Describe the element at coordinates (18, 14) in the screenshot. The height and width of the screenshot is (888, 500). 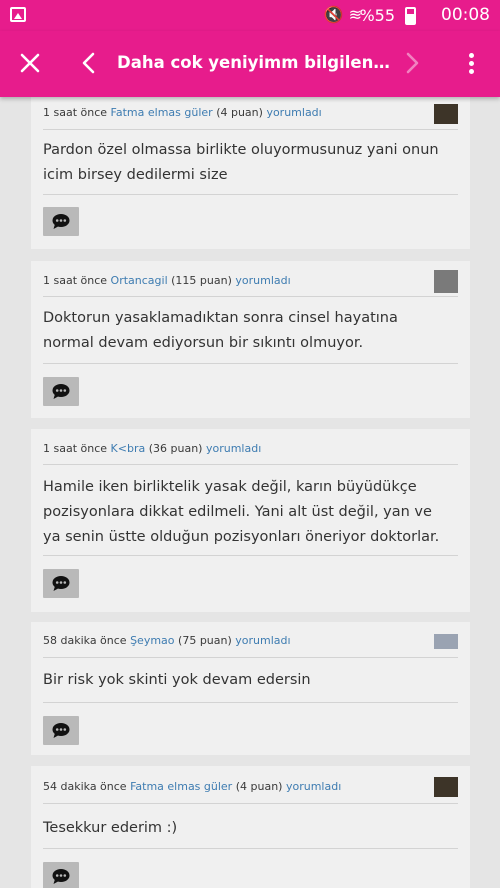
I see `gallery-notification-icon` at that location.